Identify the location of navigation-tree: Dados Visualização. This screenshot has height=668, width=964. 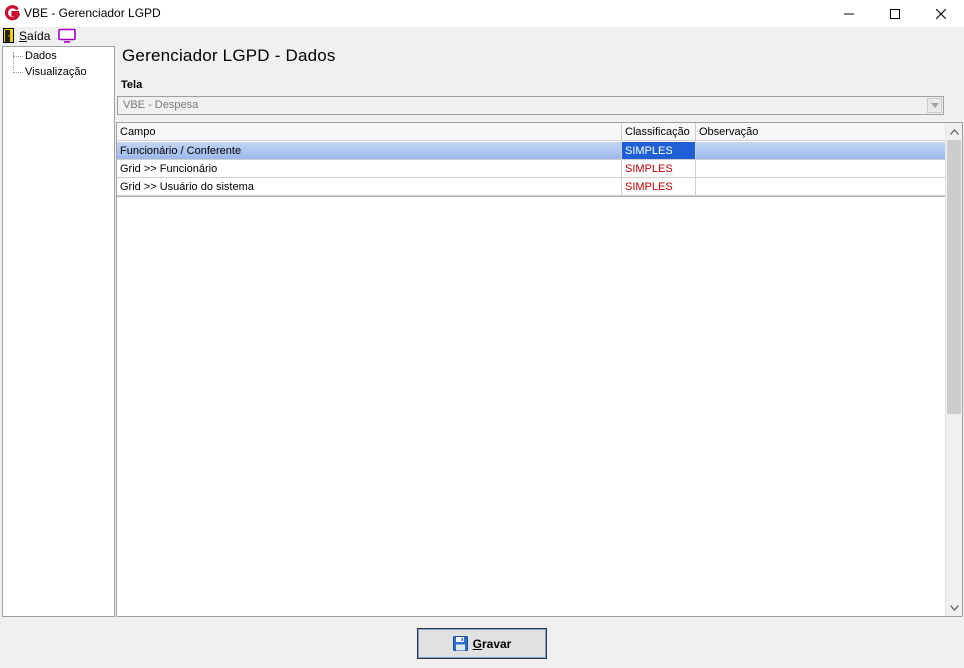
(58, 331).